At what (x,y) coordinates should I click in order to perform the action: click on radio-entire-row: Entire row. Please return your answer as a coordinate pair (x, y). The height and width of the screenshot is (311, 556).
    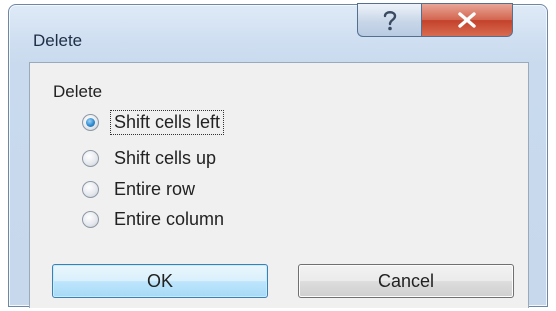
    Looking at the image, I should click on (140, 189).